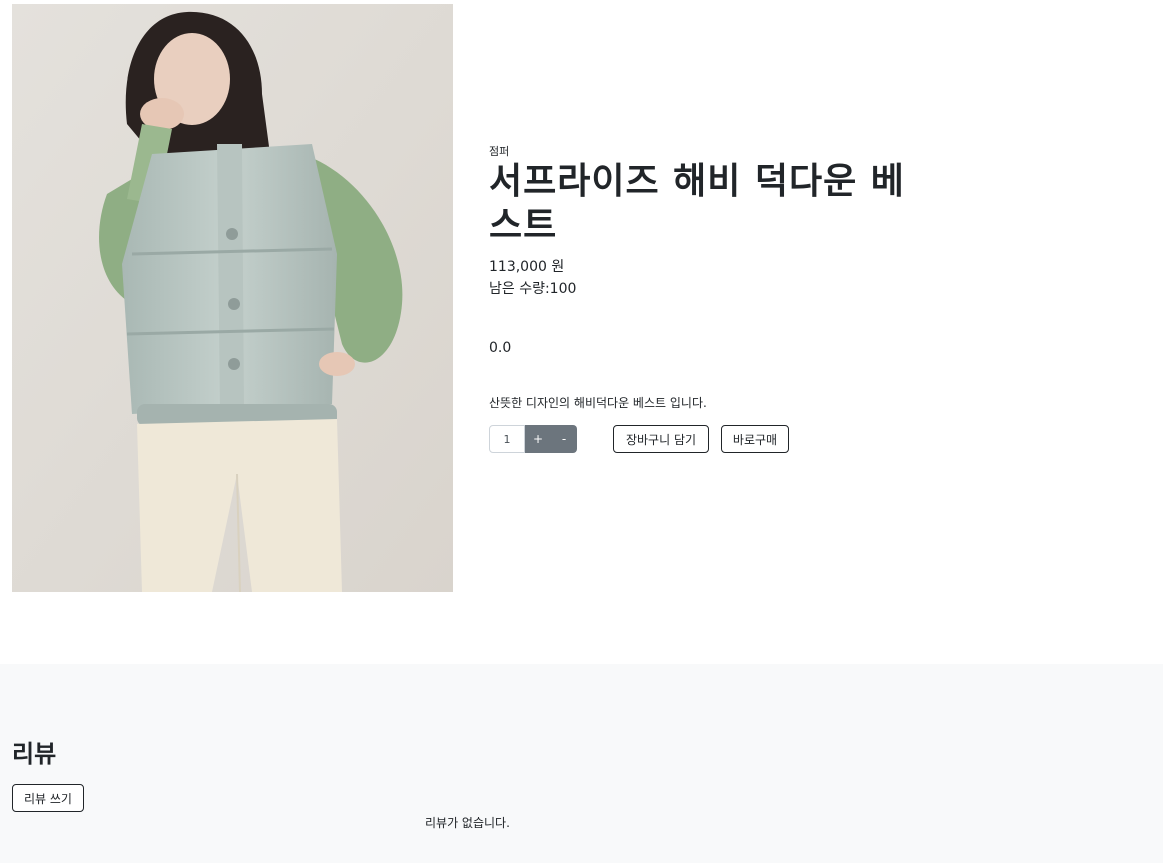 Image resolution: width=1163 pixels, height=863 pixels. I want to click on quantity-input, so click(507, 439).